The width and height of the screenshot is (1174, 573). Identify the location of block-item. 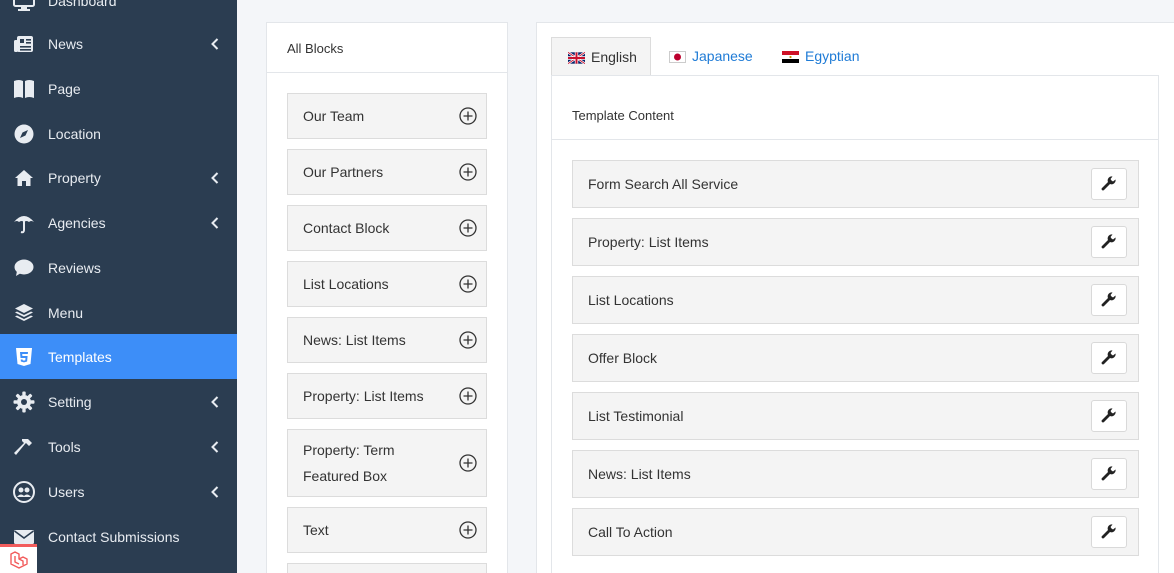
(387, 568).